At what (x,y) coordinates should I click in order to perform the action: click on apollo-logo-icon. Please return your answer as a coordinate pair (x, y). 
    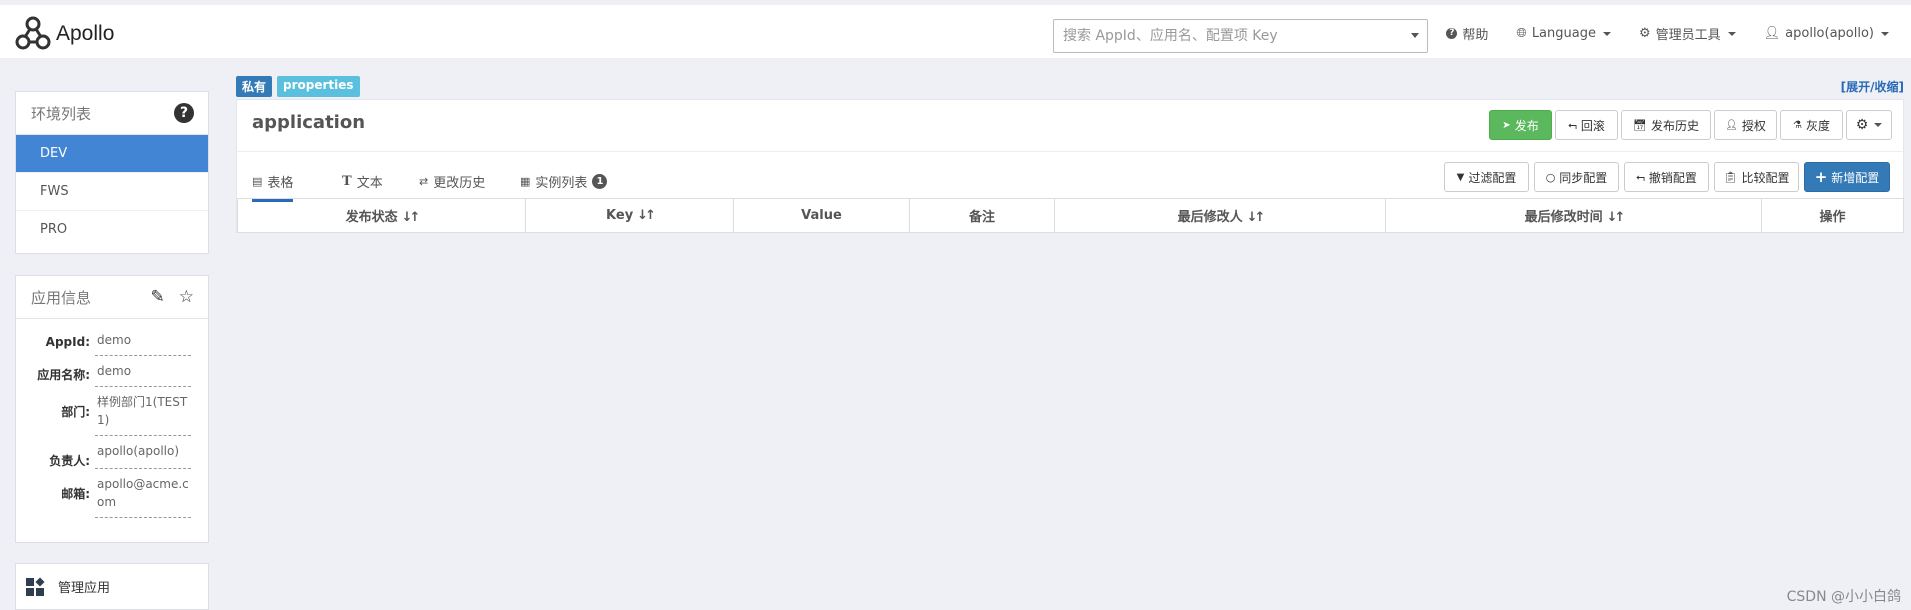
    Looking at the image, I should click on (33, 33).